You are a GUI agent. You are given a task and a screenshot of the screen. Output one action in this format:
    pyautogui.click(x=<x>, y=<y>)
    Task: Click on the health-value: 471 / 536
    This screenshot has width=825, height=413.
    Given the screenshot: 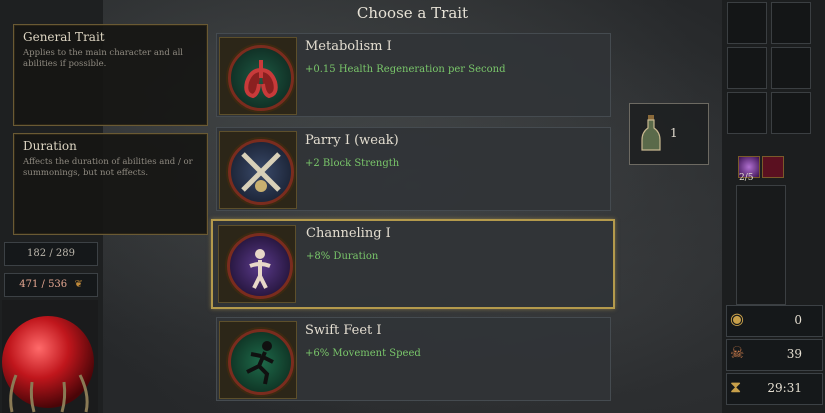 What is the action you would take?
    pyautogui.click(x=43, y=284)
    